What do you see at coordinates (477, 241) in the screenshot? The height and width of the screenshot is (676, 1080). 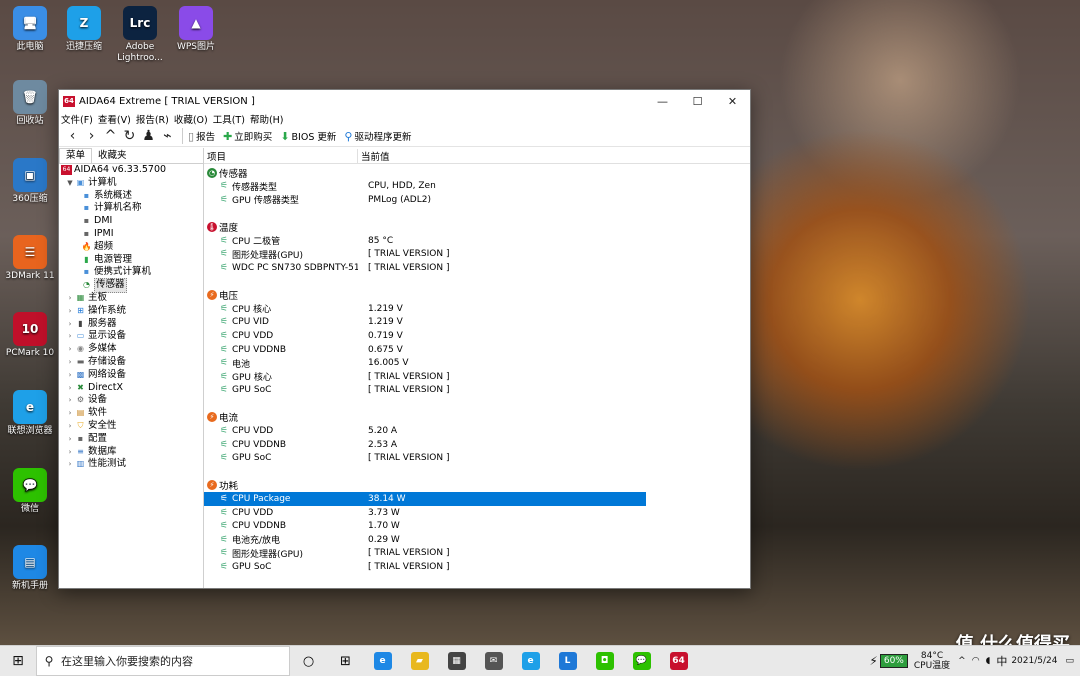 I see `sensor-row: ⚟ CPU 二极管 85 °C` at bounding box center [477, 241].